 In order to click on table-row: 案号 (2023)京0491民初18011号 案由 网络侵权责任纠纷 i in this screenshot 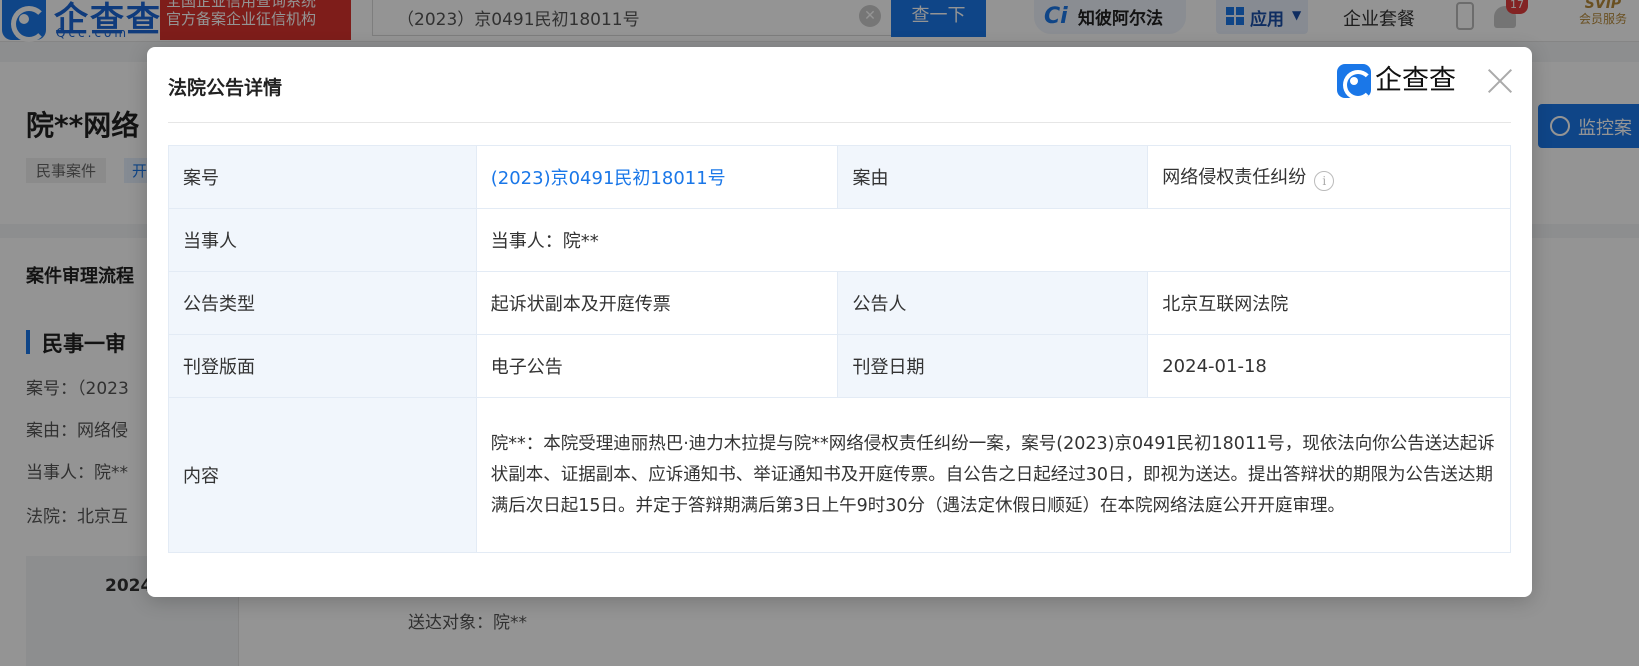, I will do `click(839, 177)`.